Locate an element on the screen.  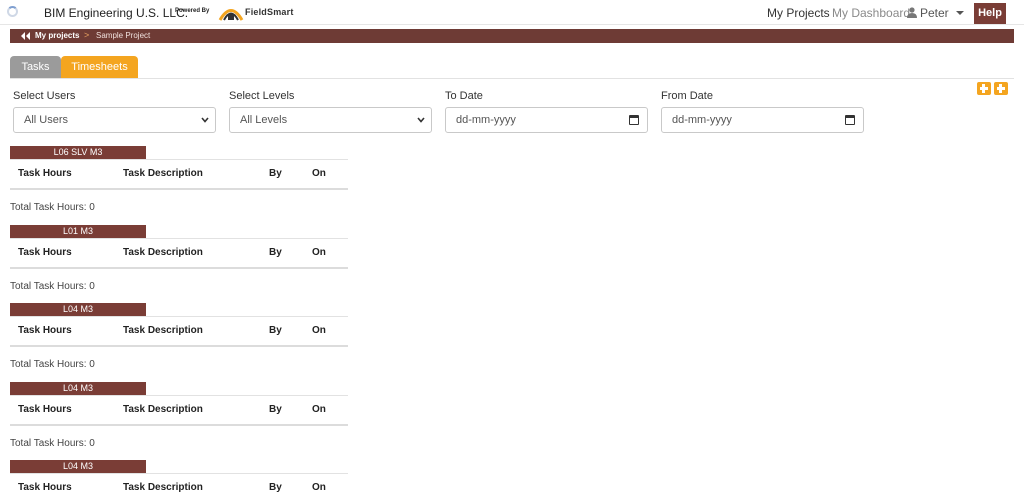
select-levels-dropdown: All Levels is located at coordinates (330, 120).